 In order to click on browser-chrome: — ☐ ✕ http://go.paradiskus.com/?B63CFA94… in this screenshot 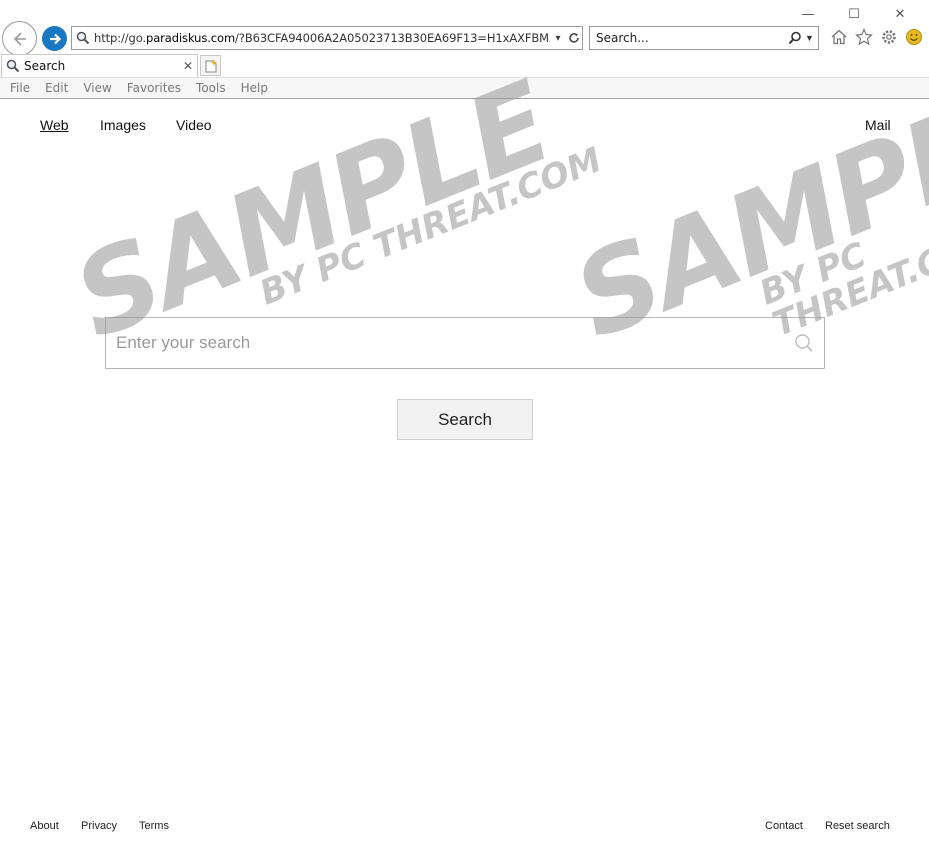, I will do `click(464, 49)`.